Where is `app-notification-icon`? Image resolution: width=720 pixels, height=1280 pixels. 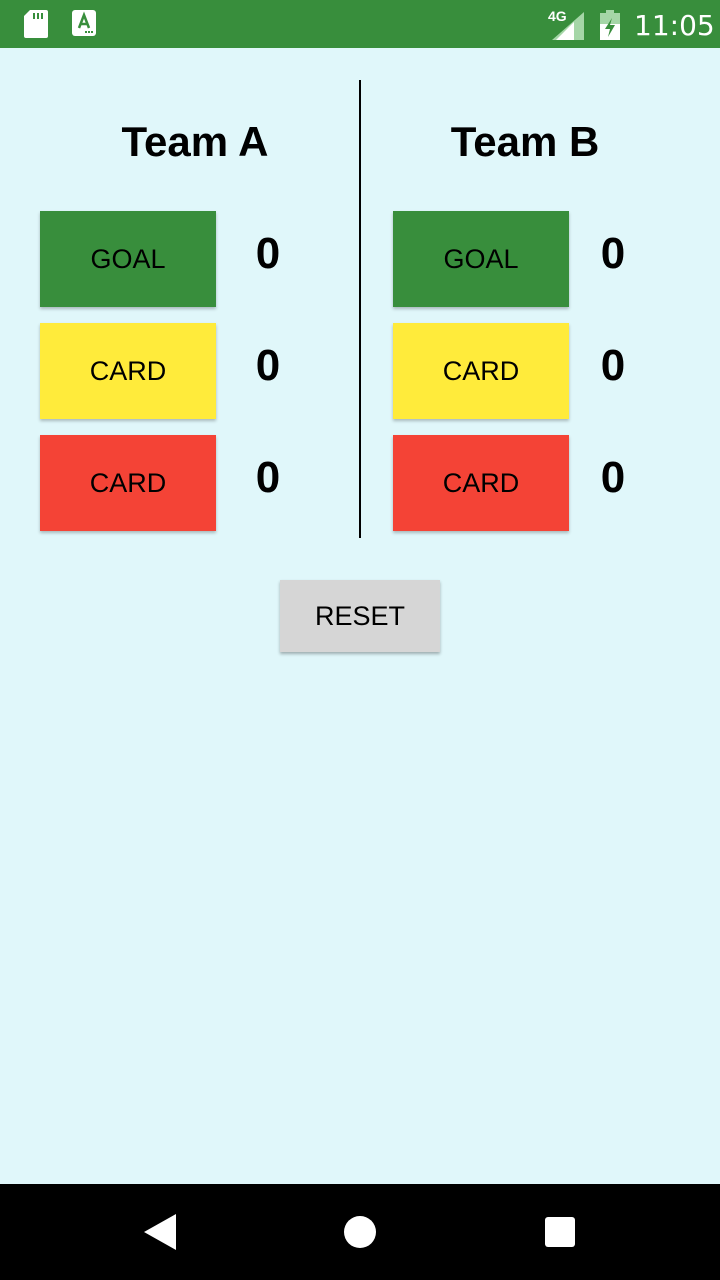 app-notification-icon is located at coordinates (84, 23).